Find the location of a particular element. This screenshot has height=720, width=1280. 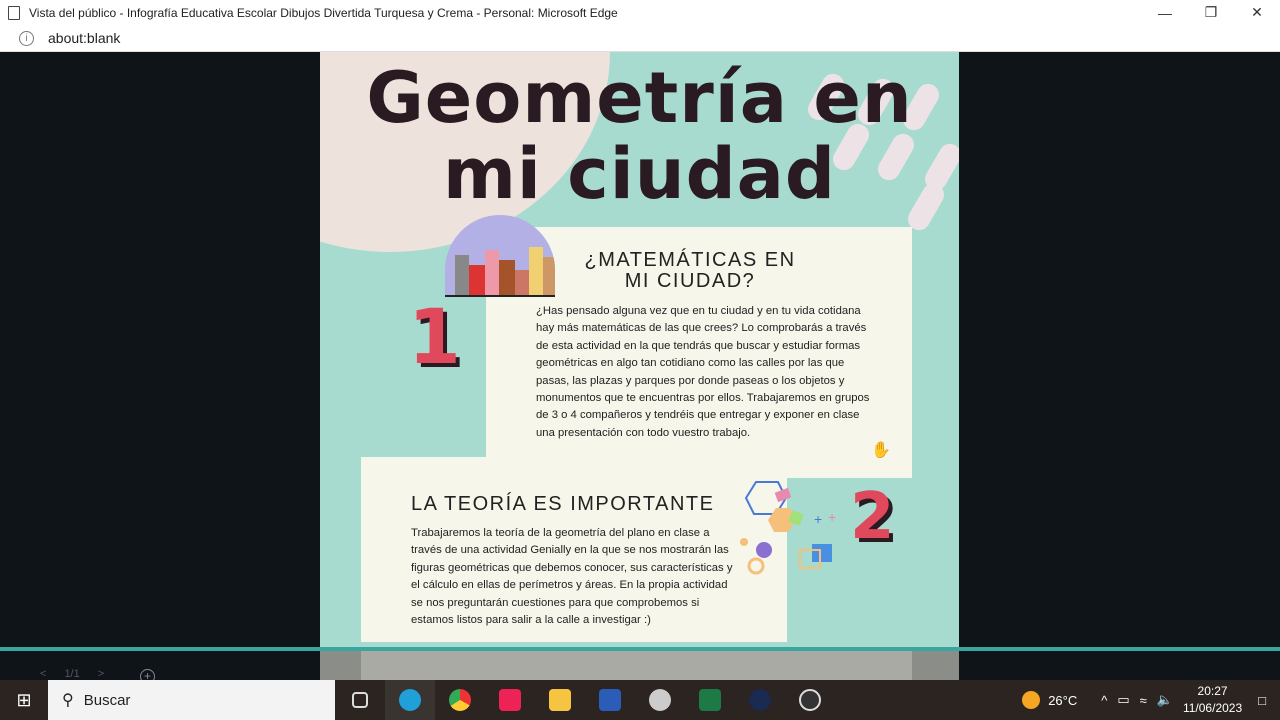

page-navigation: < 1/1 > is located at coordinates (72, 674).